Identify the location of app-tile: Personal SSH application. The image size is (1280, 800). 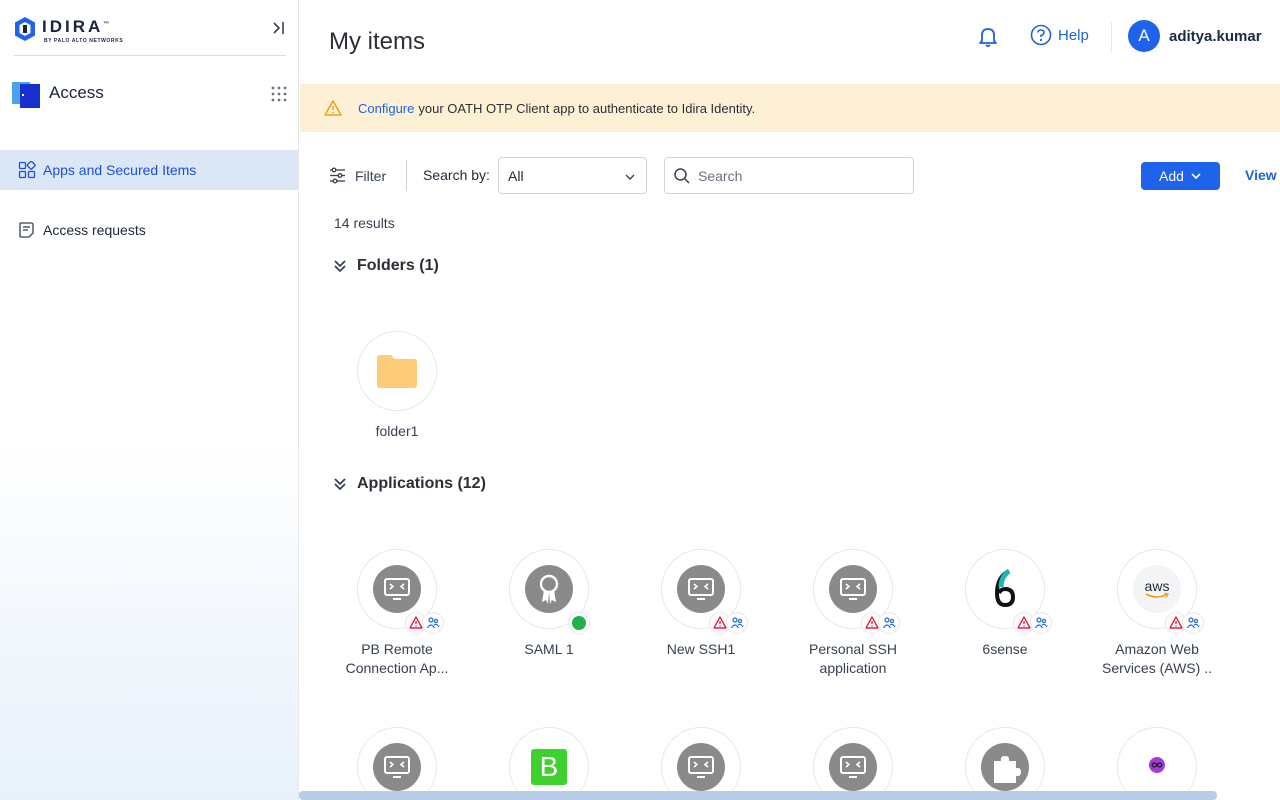
(853, 613).